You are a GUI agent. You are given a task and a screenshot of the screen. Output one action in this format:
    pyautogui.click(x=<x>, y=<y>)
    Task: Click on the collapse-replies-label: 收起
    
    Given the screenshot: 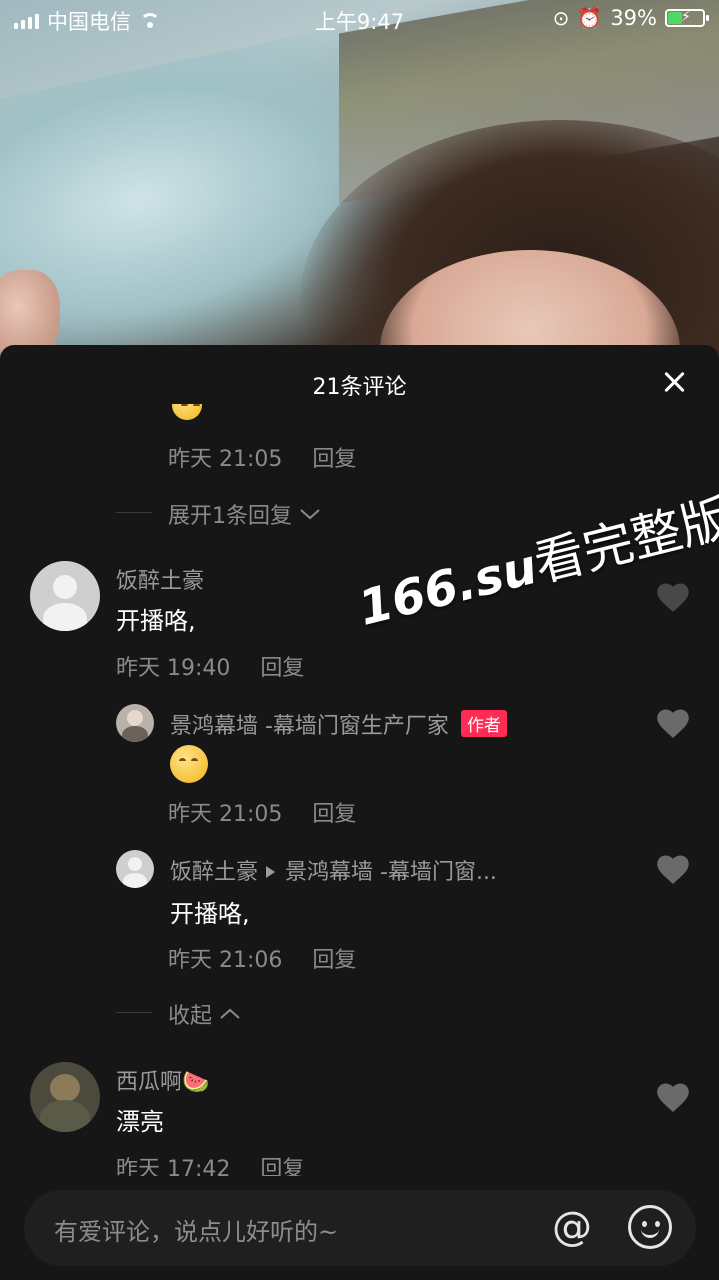 What is the action you would take?
    pyautogui.click(x=190, y=1016)
    